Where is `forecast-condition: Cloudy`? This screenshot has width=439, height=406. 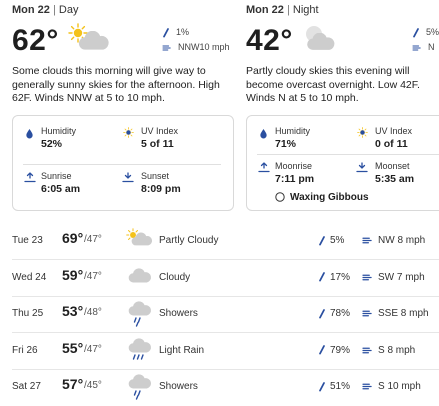 forecast-condition: Cloudy is located at coordinates (175, 277).